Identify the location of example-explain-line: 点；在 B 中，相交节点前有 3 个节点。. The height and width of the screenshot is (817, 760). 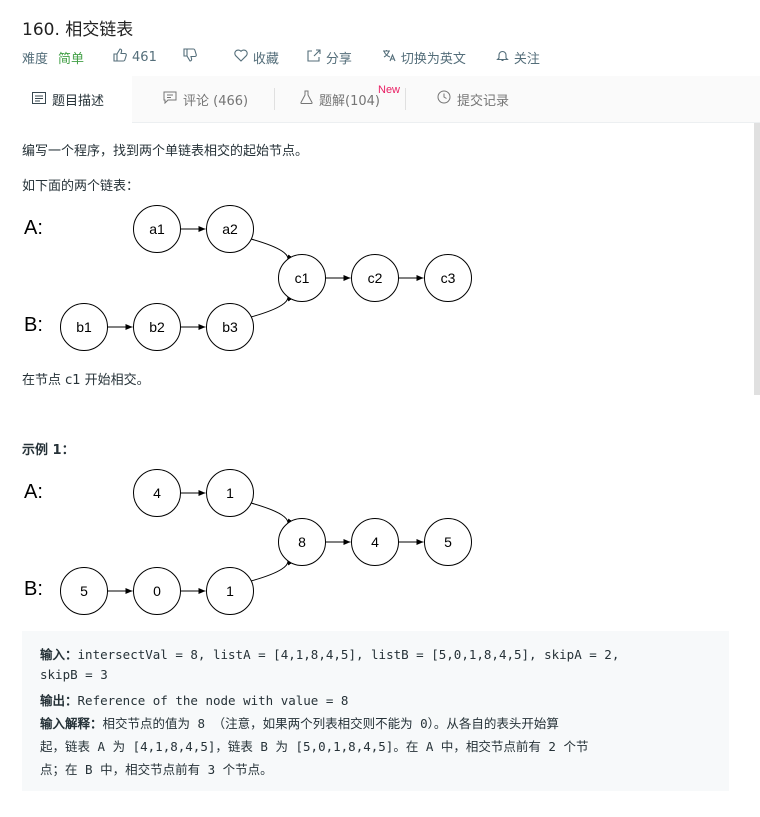
(156, 769).